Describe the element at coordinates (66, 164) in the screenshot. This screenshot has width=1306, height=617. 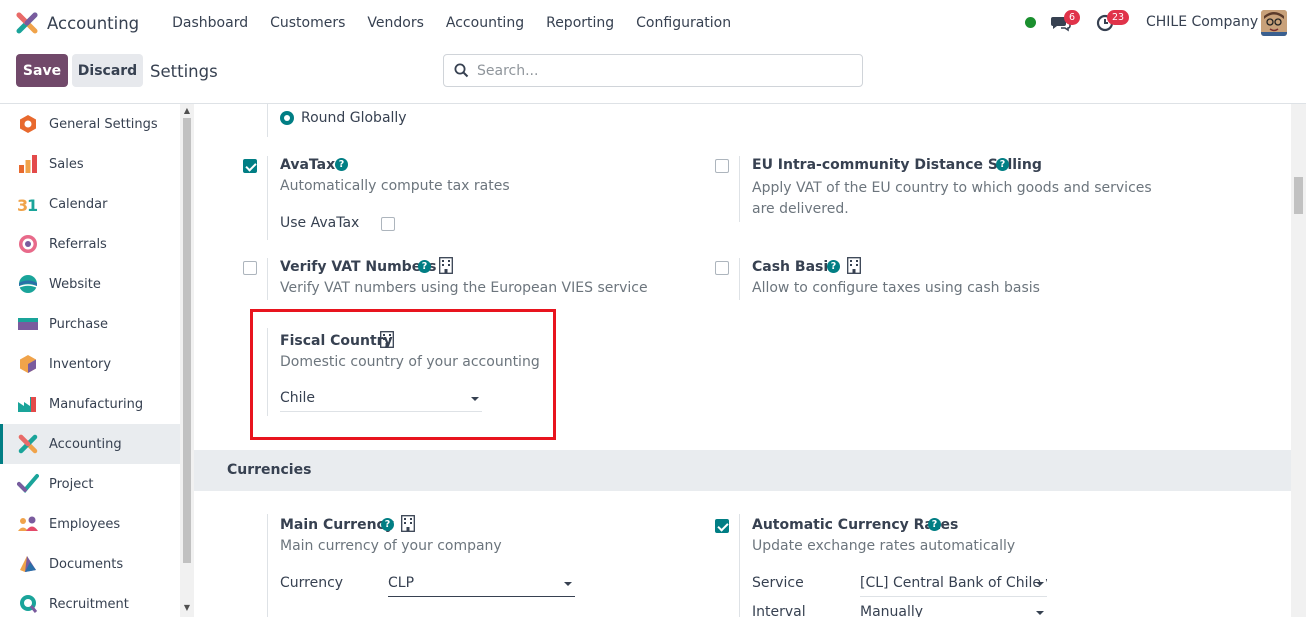
I see `sidebar-item-label: Sales` at that location.